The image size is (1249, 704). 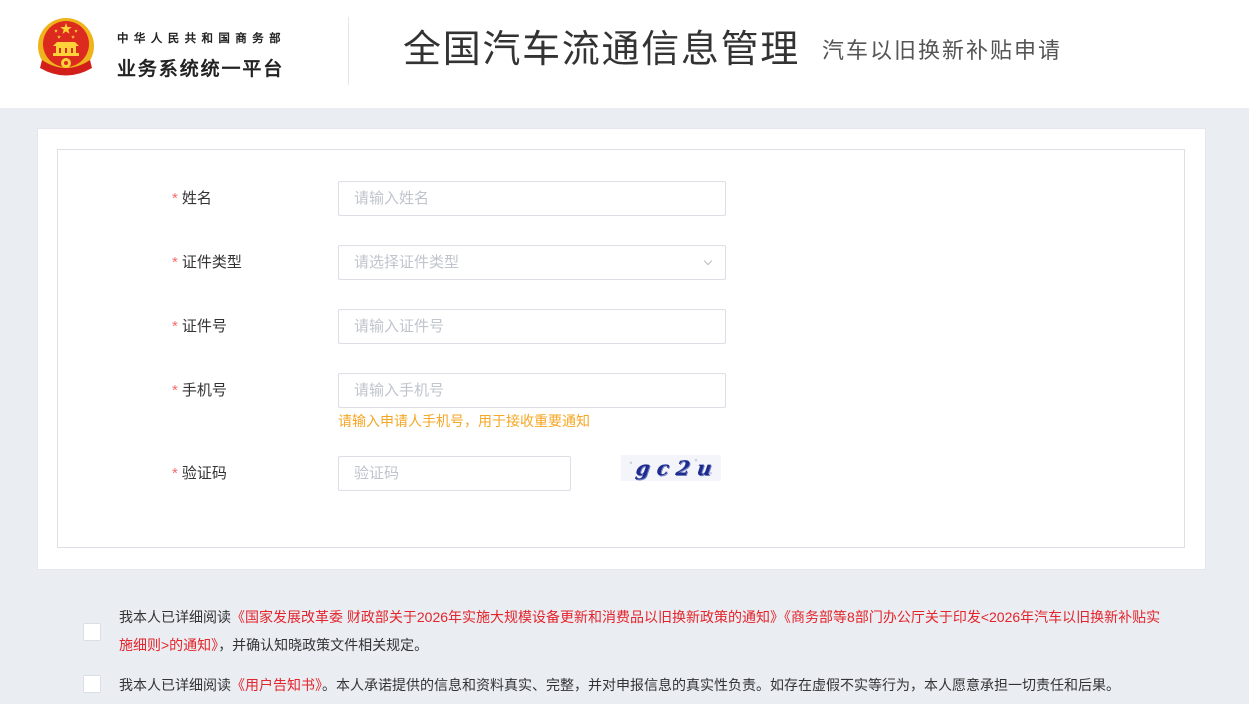 What do you see at coordinates (92, 632) in the screenshot?
I see `policy-agreement-checkbox` at bounding box center [92, 632].